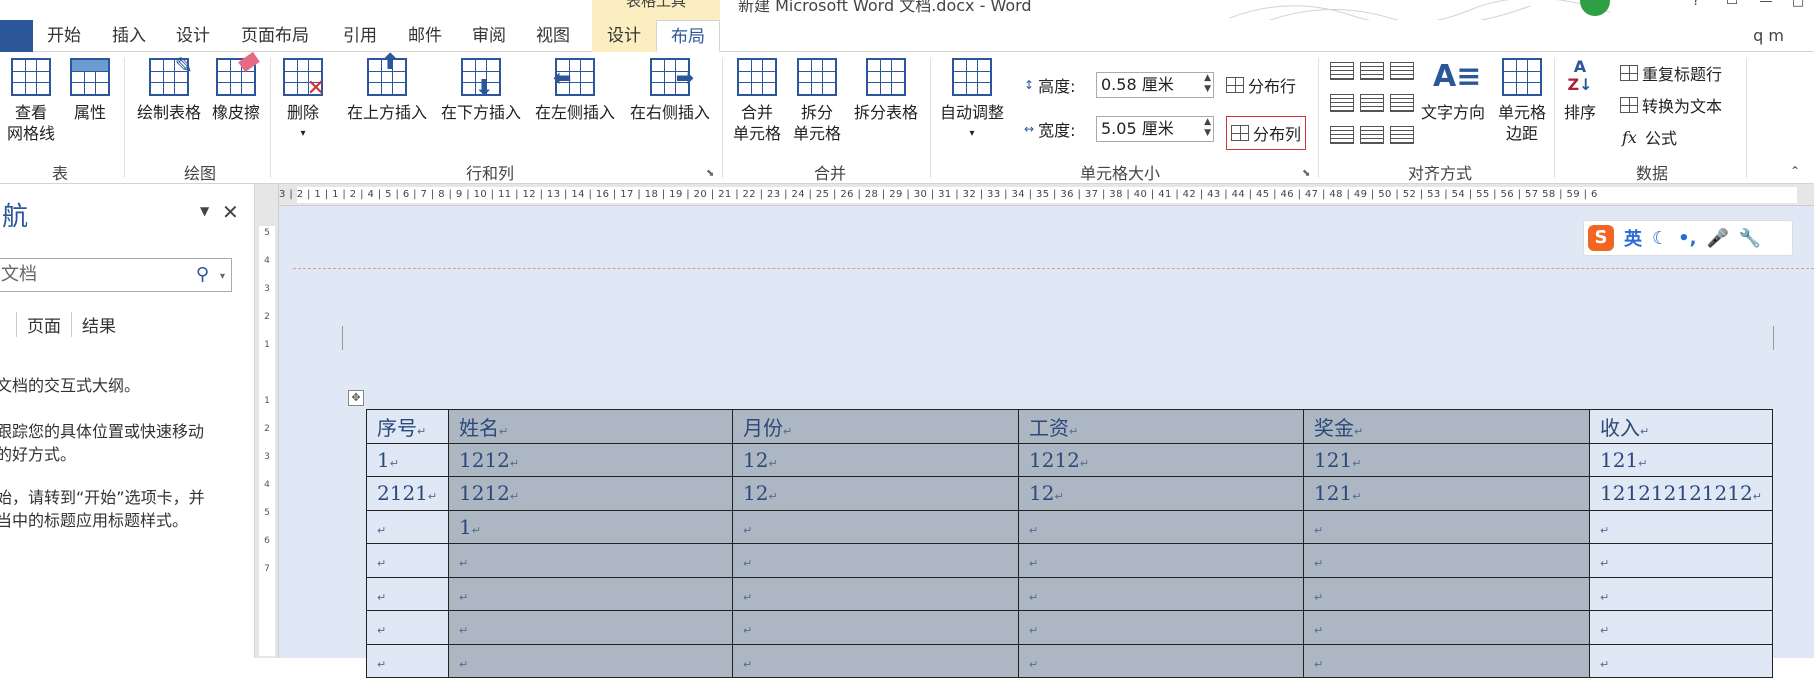 Image resolution: width=1814 pixels, height=678 pixels. What do you see at coordinates (1660, 238) in the screenshot?
I see `moon-icon: ☾` at bounding box center [1660, 238].